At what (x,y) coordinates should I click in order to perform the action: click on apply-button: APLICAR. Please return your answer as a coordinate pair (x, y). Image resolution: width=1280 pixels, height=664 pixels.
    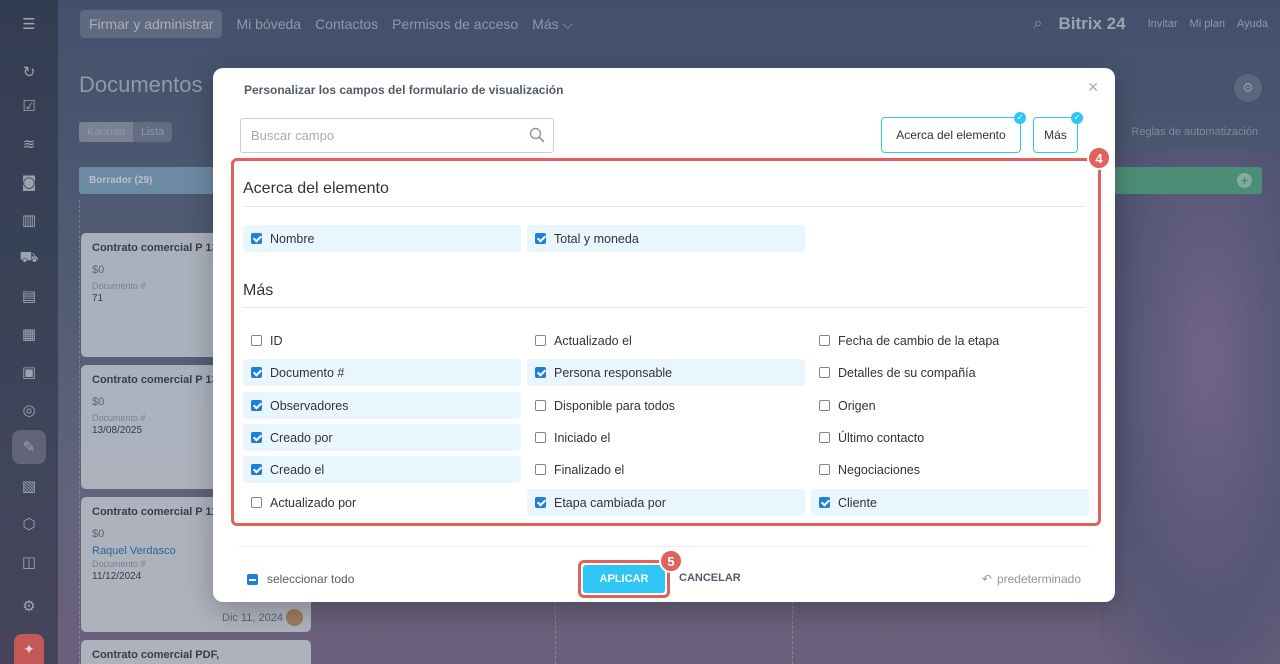
    Looking at the image, I should click on (624, 579).